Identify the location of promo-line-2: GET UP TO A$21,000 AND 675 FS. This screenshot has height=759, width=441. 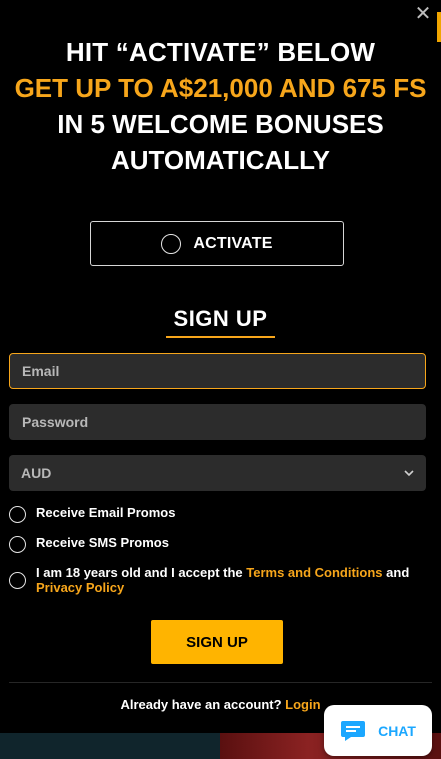
(220, 88).